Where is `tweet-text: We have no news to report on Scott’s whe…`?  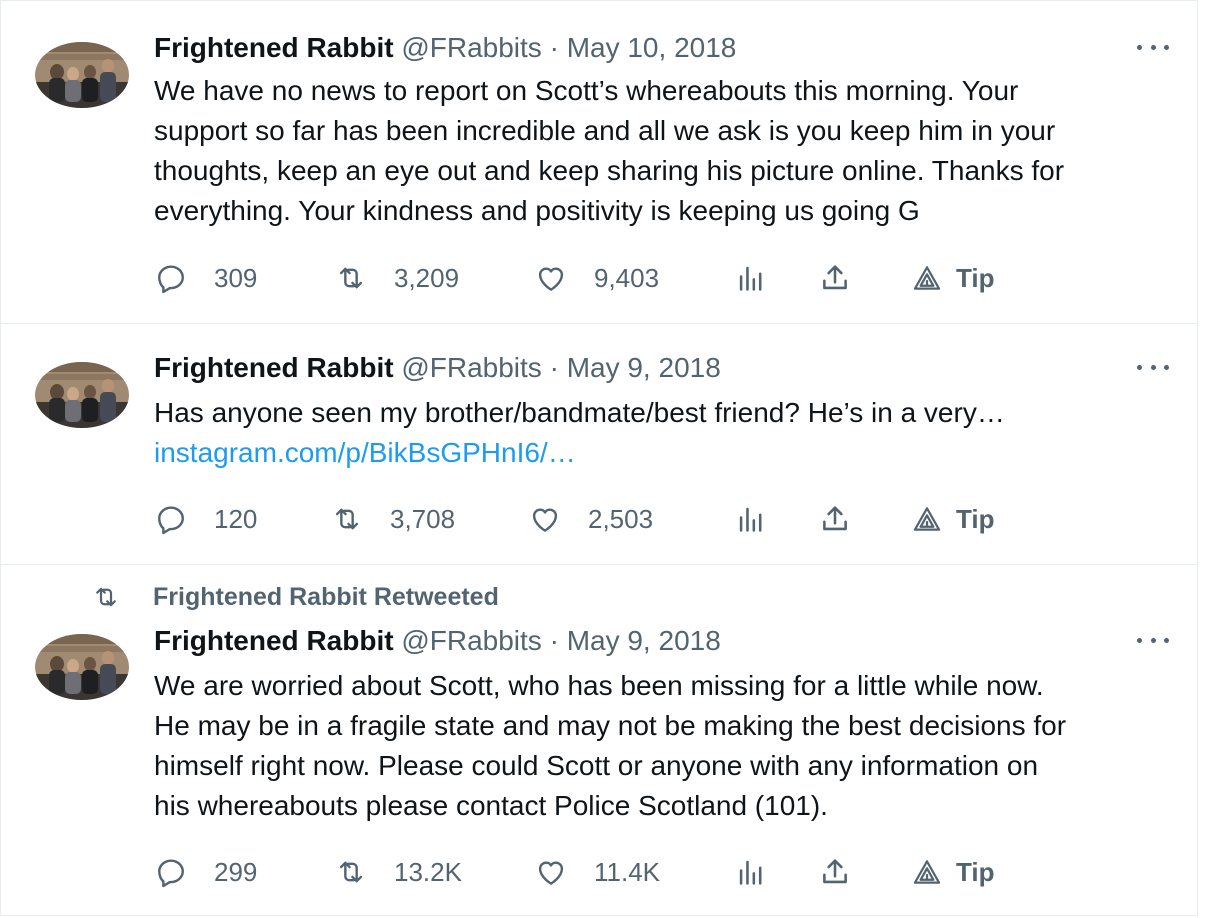
tweet-text: We have no news to report on Scott’s whe… is located at coordinates (609, 150).